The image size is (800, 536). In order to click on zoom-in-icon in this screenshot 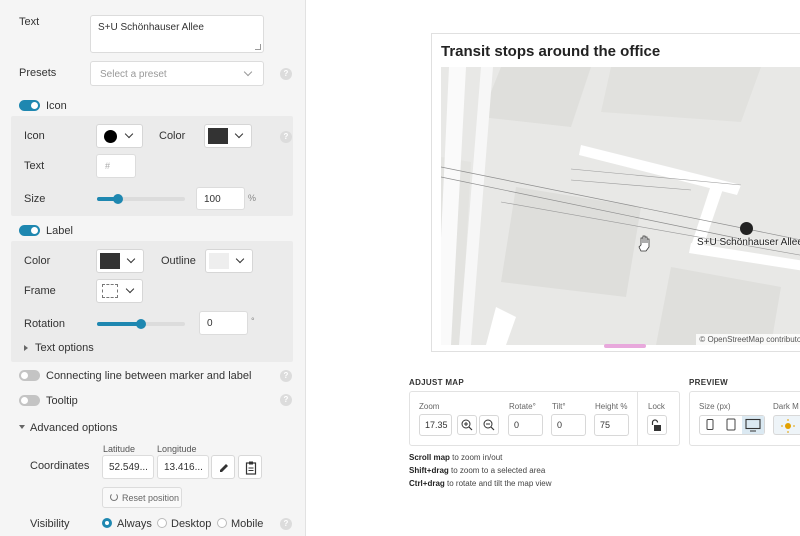, I will do `click(467, 425)`.